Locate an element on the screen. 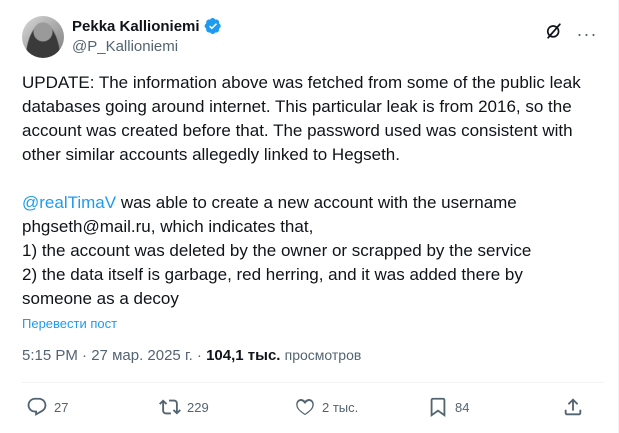 The image size is (619, 433). reply-button: 27 is located at coordinates (47, 407).